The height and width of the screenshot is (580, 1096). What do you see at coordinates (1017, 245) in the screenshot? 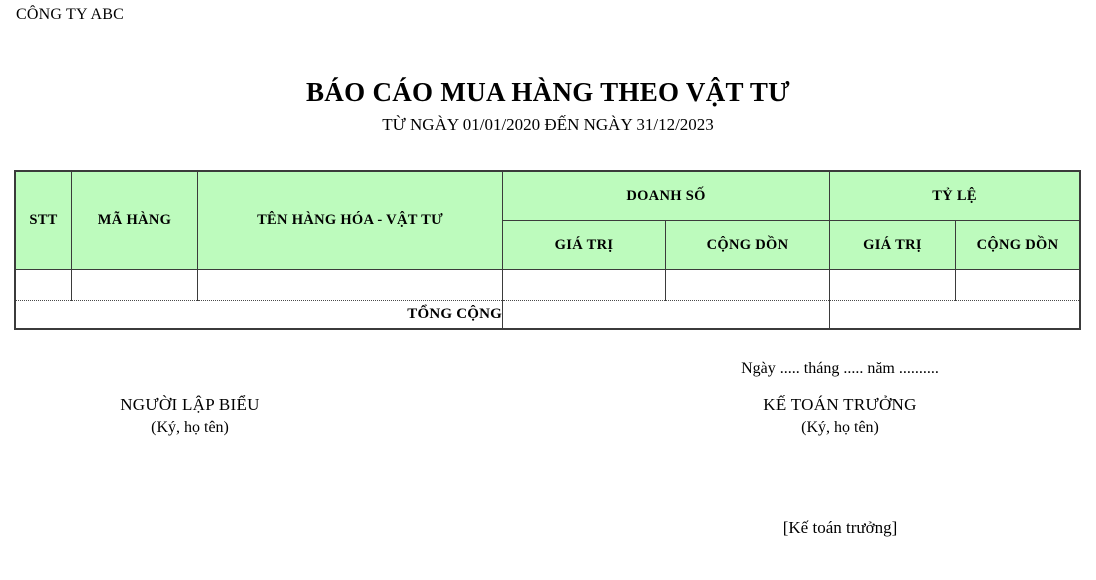
I see `column-header-ty-le-cong-don: CỘNG DỒN` at bounding box center [1017, 245].